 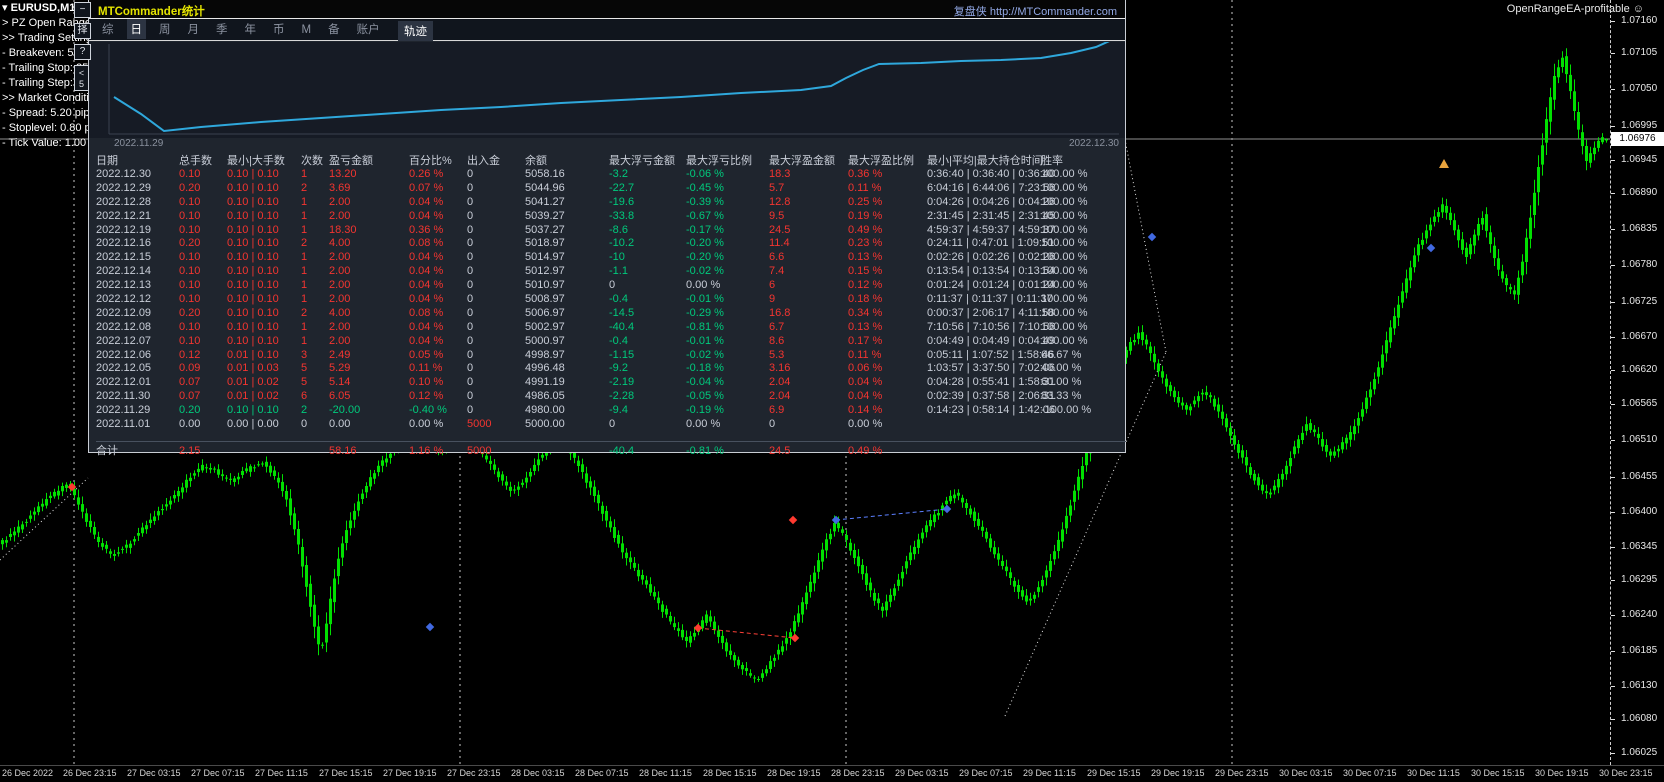 What do you see at coordinates (81, 78) in the screenshot?
I see `side-tab-button: <5` at bounding box center [81, 78].